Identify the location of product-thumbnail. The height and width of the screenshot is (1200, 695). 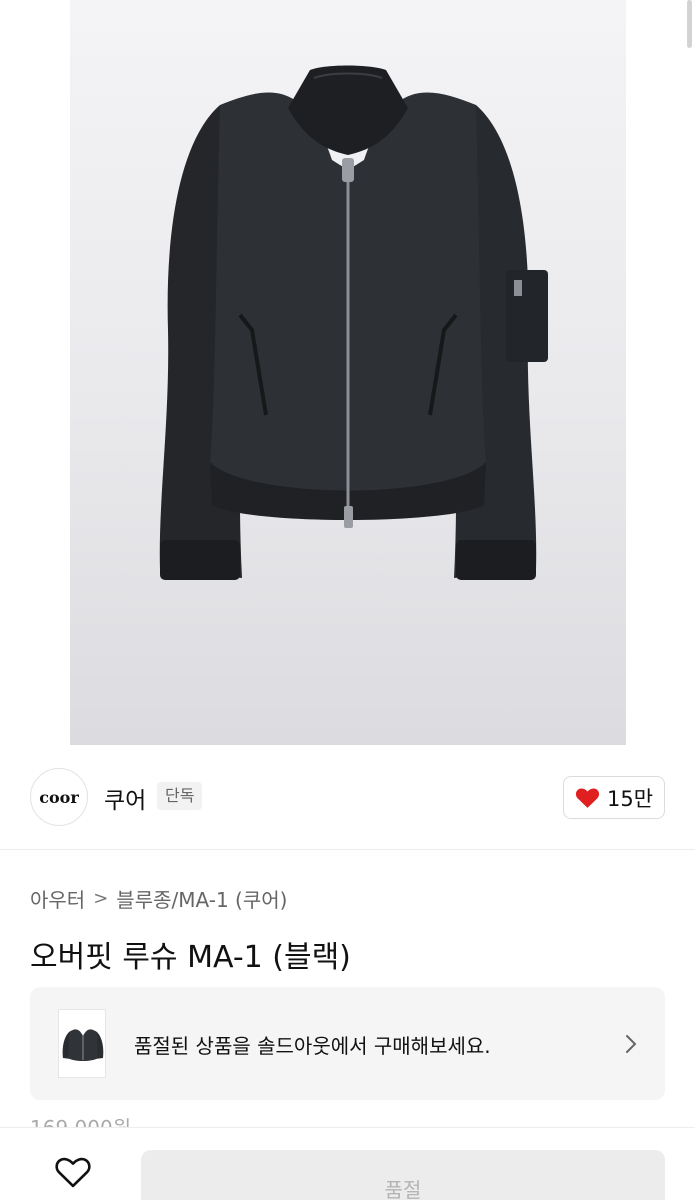
(82, 1043).